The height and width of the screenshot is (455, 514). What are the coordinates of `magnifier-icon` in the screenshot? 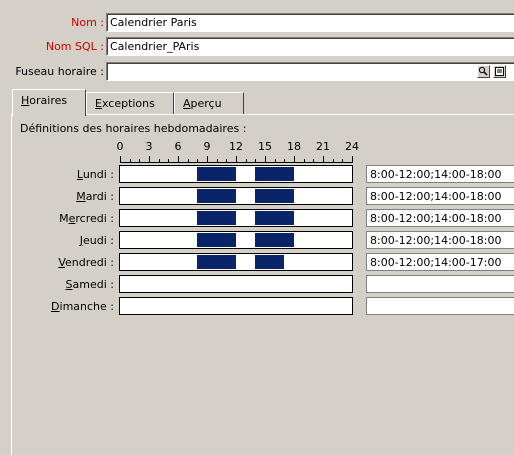 It's located at (483, 71).